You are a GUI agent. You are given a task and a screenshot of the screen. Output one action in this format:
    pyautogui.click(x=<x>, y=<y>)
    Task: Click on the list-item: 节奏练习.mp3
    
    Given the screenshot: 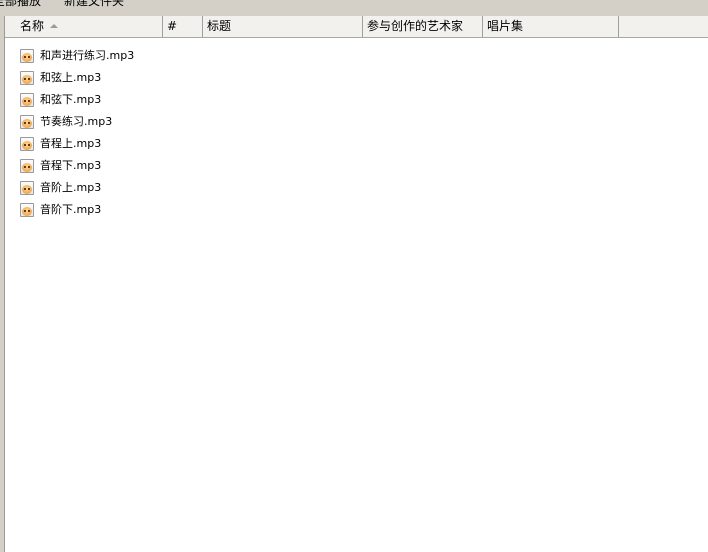 What is the action you would take?
    pyautogui.click(x=77, y=122)
    